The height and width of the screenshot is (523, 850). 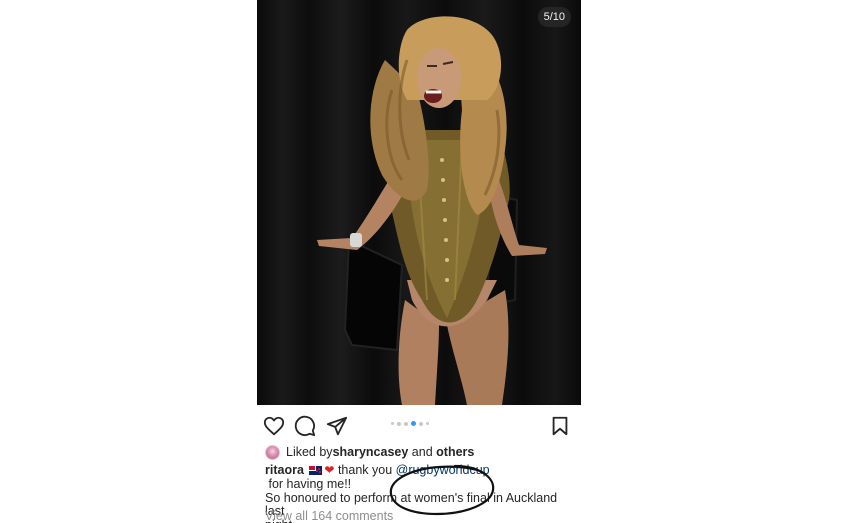 I want to click on caption-mention: @rugbyworldcup, so click(x=443, y=470).